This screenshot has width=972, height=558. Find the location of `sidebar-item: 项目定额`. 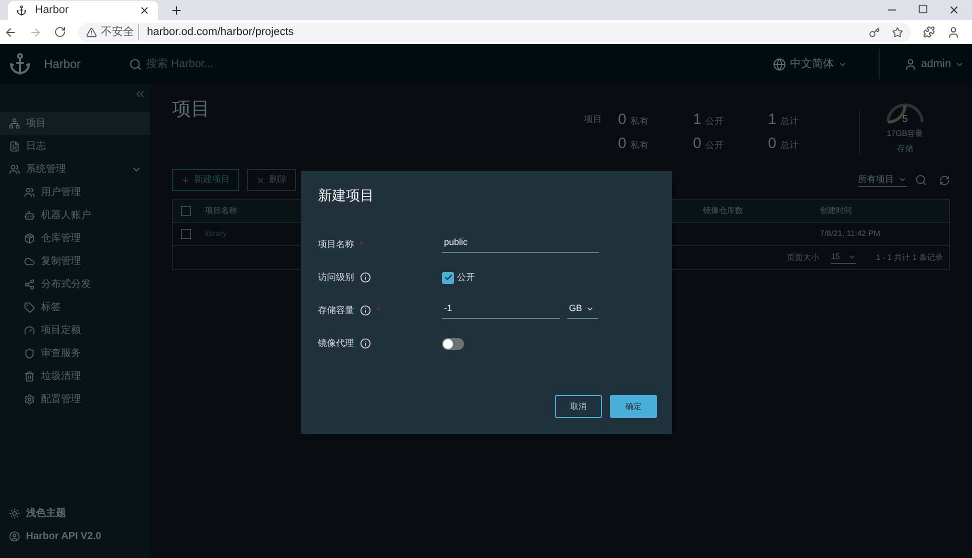

sidebar-item: 项目定额 is located at coordinates (75, 330).